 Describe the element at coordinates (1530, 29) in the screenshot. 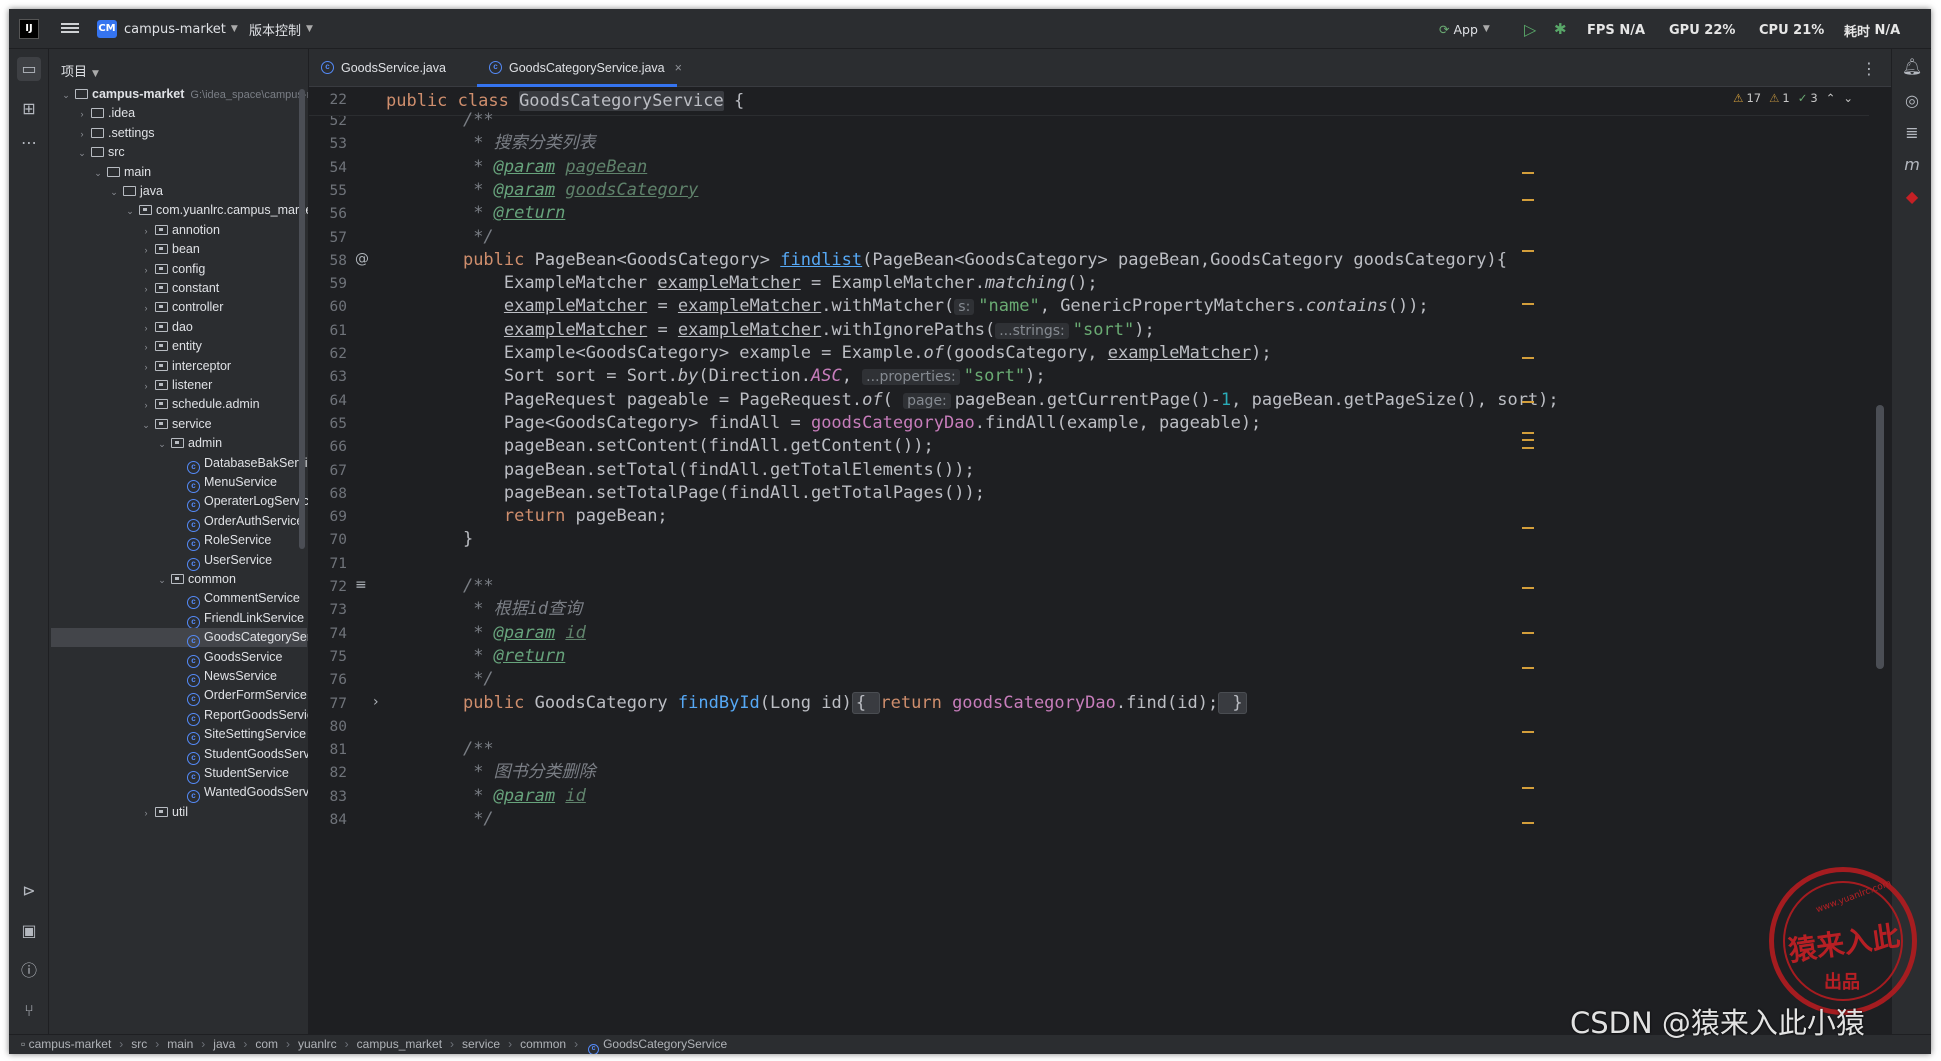

I see `run-icon: ▷` at that location.